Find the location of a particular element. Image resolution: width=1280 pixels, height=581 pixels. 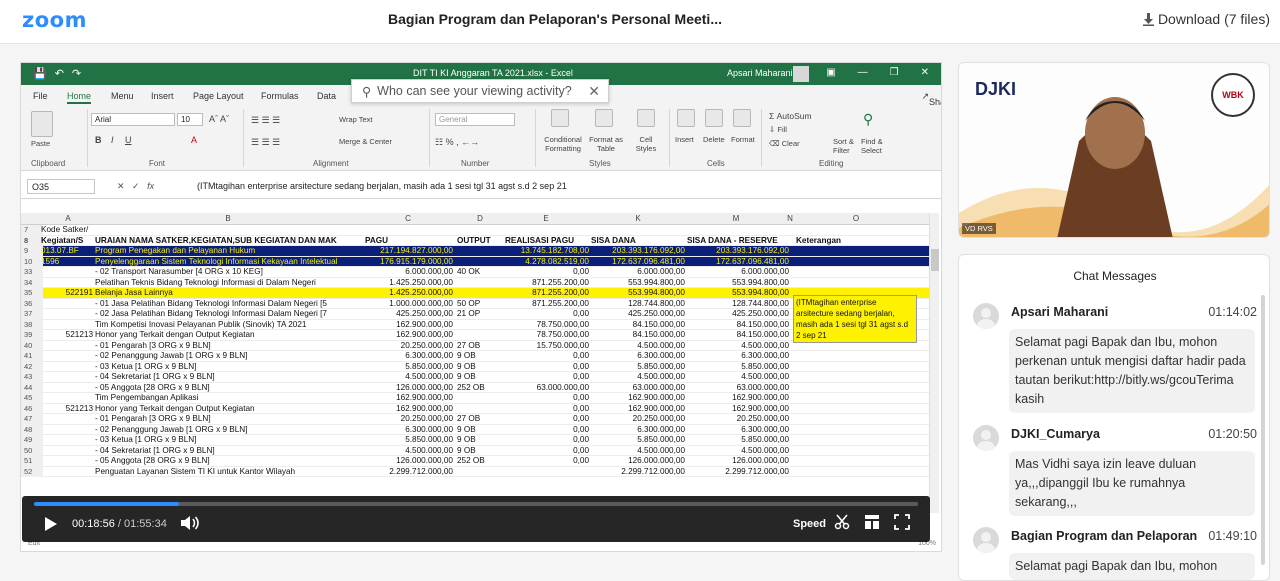

cell-d: 40 OK is located at coordinates (481, 272).